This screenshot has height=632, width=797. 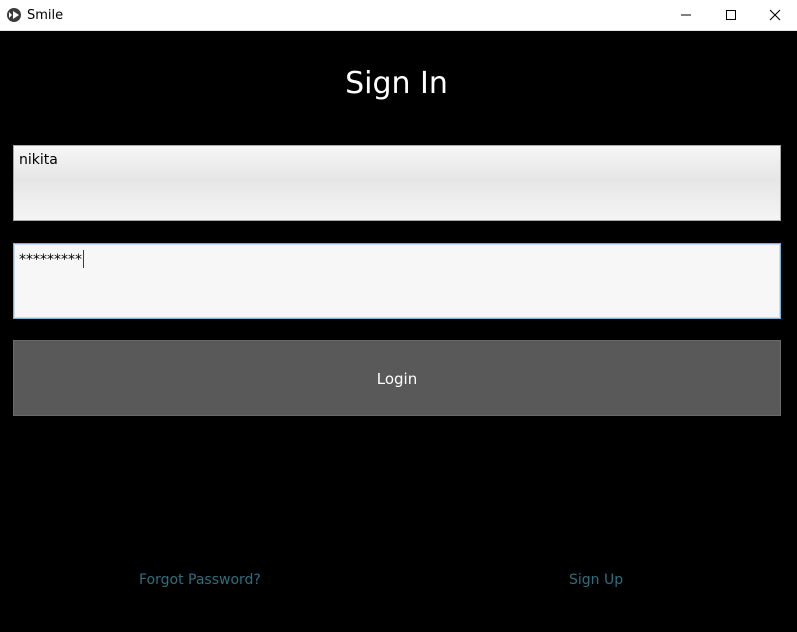 I want to click on login-button: Login, so click(x=397, y=378).